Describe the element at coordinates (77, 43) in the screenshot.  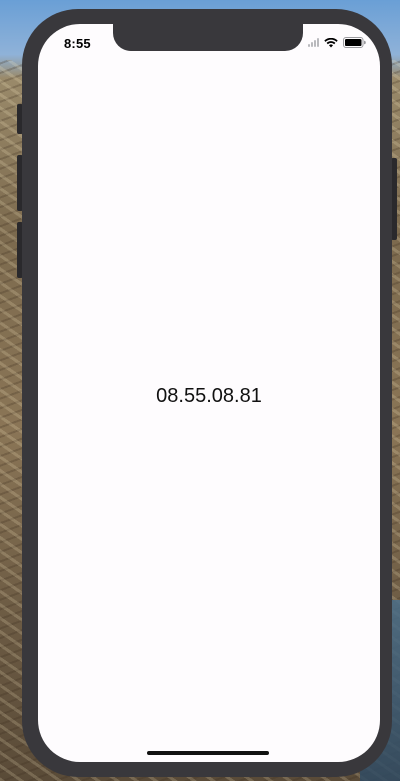
I see `status-time: 8:55` at that location.